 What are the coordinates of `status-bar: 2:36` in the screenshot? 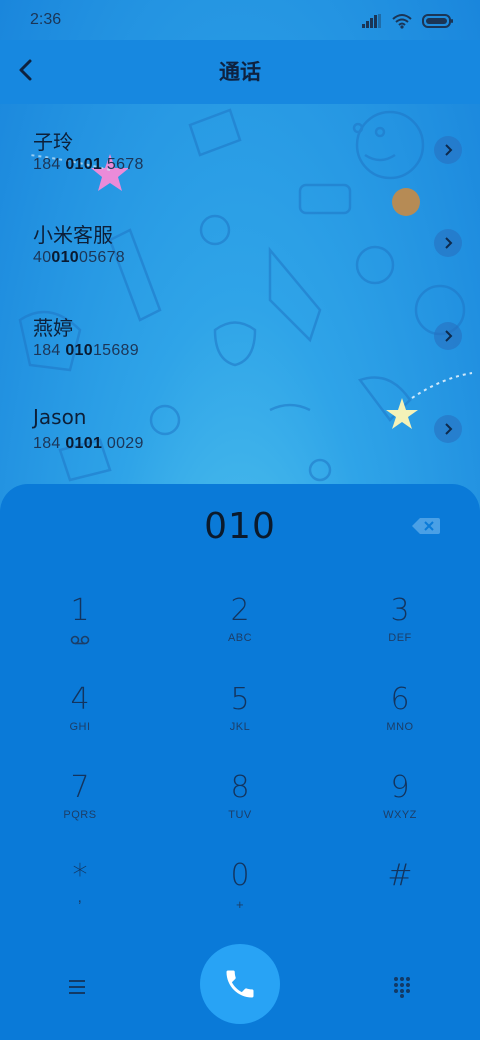 It's located at (240, 20).